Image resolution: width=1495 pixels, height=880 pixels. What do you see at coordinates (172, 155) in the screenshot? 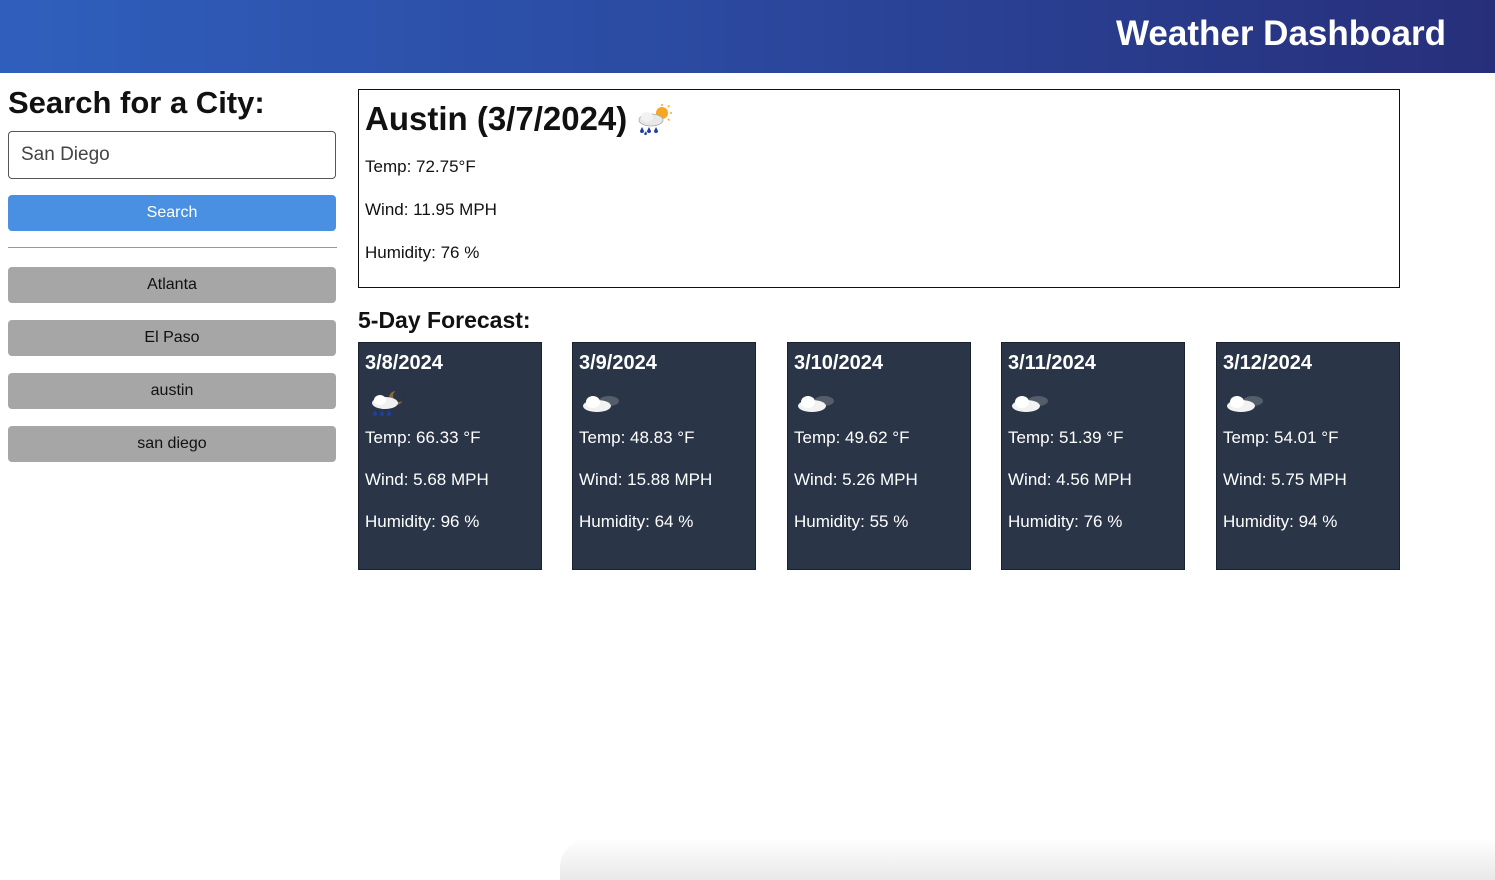
I see `city-search-input` at bounding box center [172, 155].